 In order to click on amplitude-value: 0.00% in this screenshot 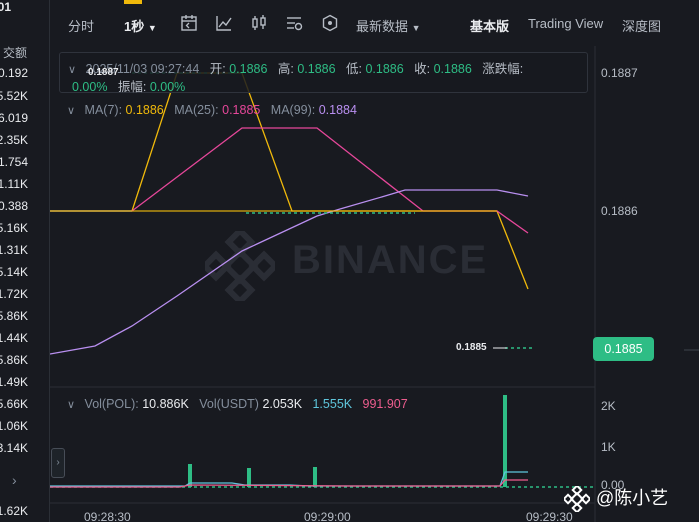, I will do `click(167, 87)`.